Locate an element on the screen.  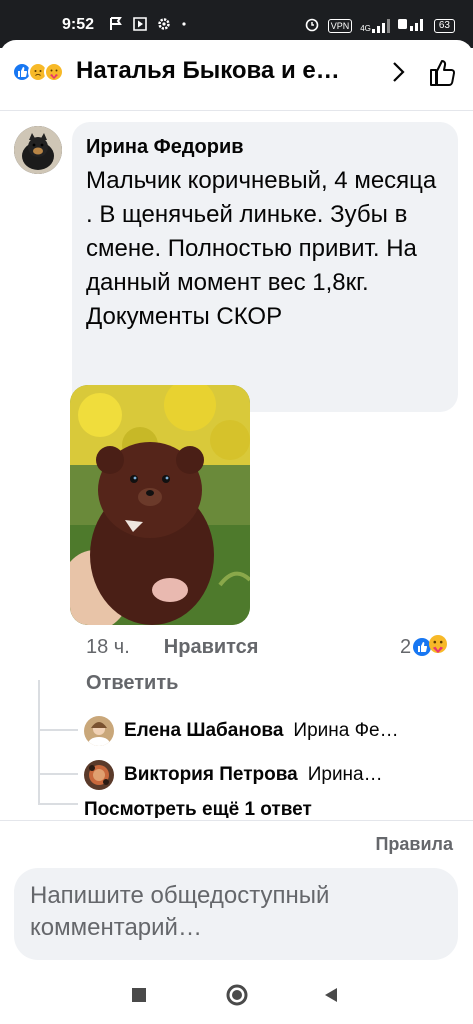
play-icon is located at coordinates (140, 26).